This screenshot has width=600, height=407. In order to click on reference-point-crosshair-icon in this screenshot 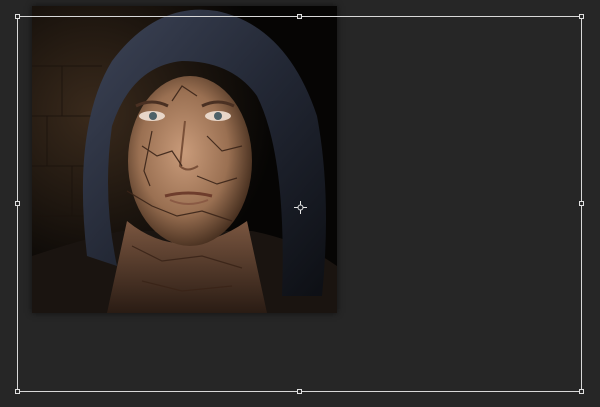, I will do `click(300, 206)`.